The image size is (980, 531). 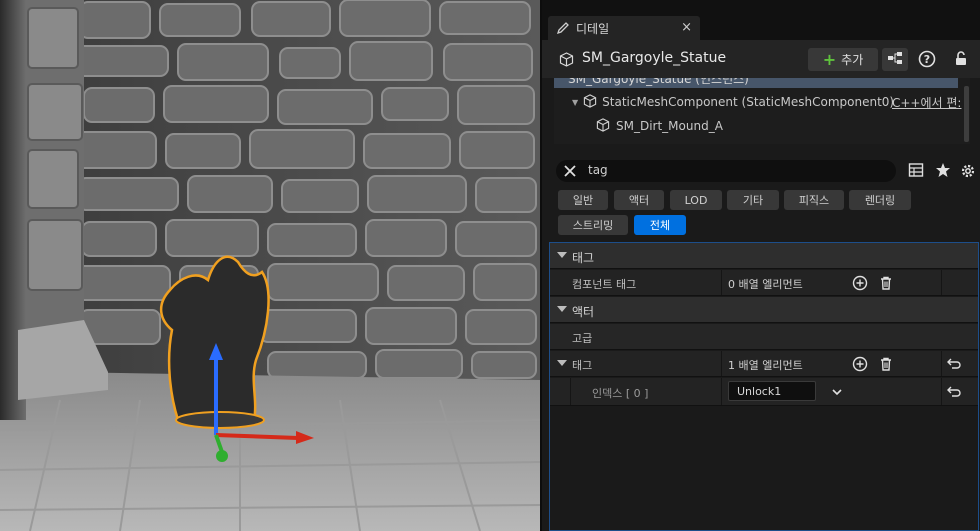 I want to click on help-button: ?, so click(x=927, y=60).